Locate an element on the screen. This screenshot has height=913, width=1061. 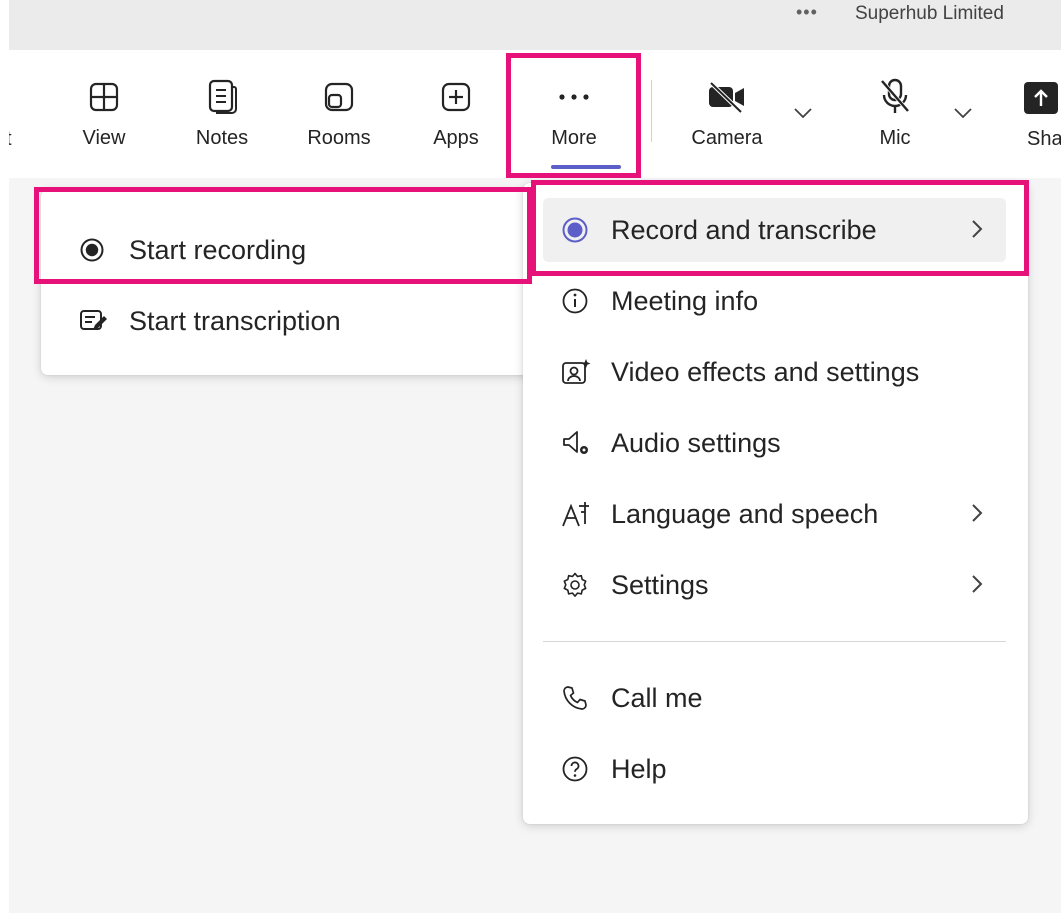
share-button: Share is located at coordinates (1041, 114).